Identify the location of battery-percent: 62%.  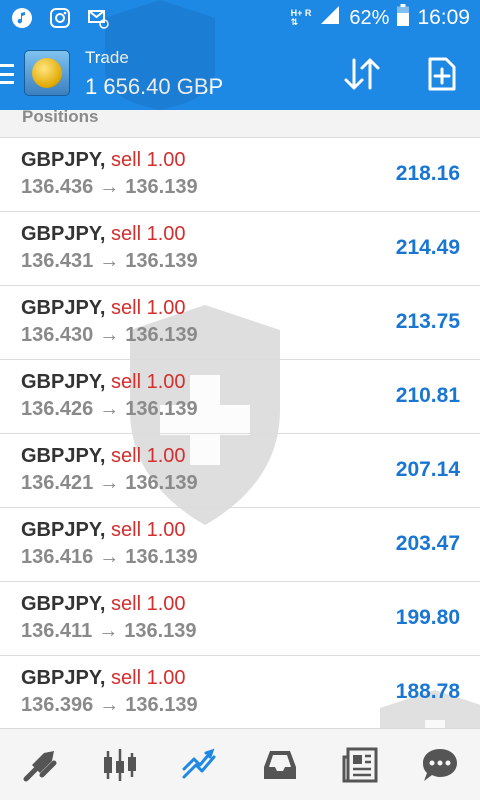
(369, 17).